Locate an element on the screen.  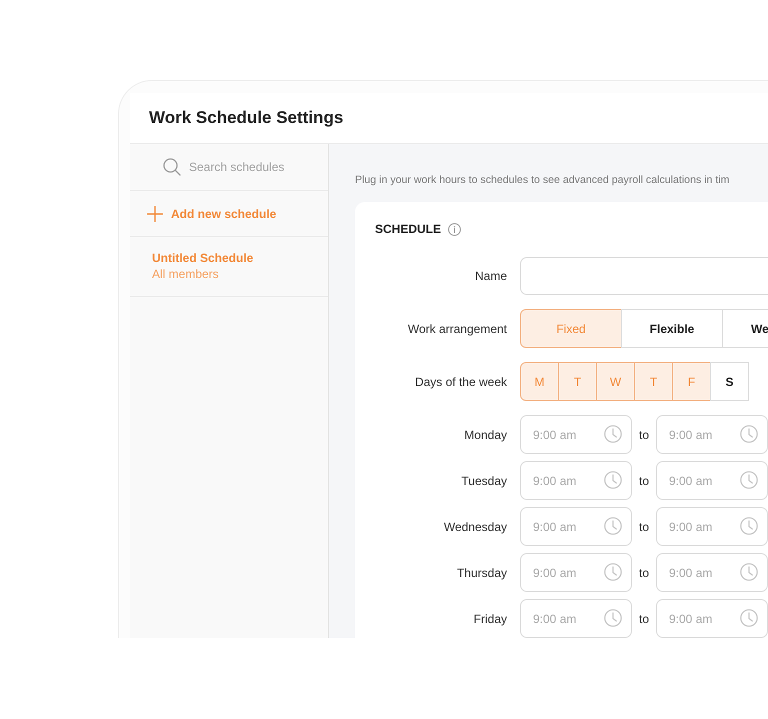
arrangement-option: Flexible is located at coordinates (672, 328).